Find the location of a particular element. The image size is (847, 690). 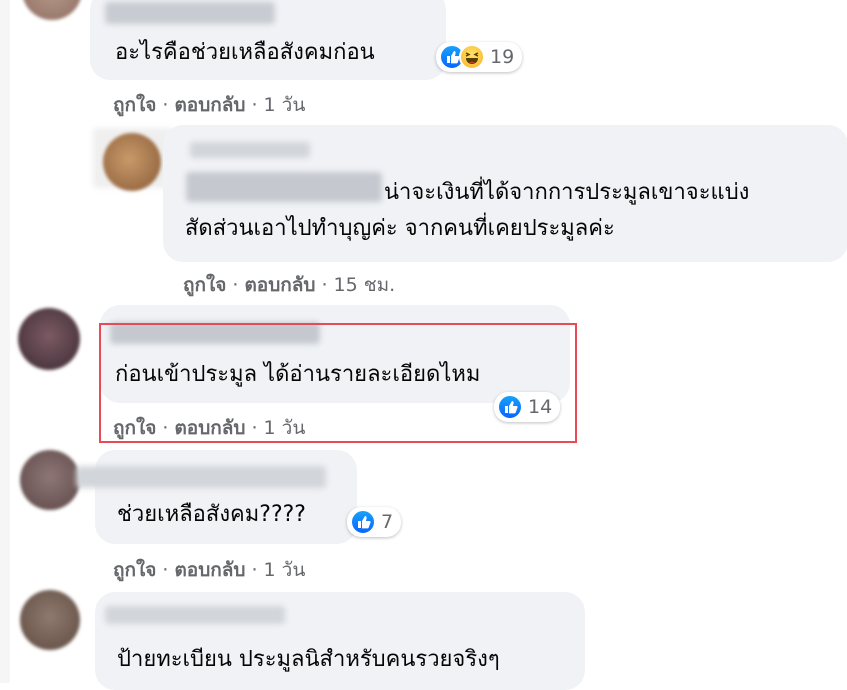

reaction-summary: 19 is located at coordinates (479, 57).